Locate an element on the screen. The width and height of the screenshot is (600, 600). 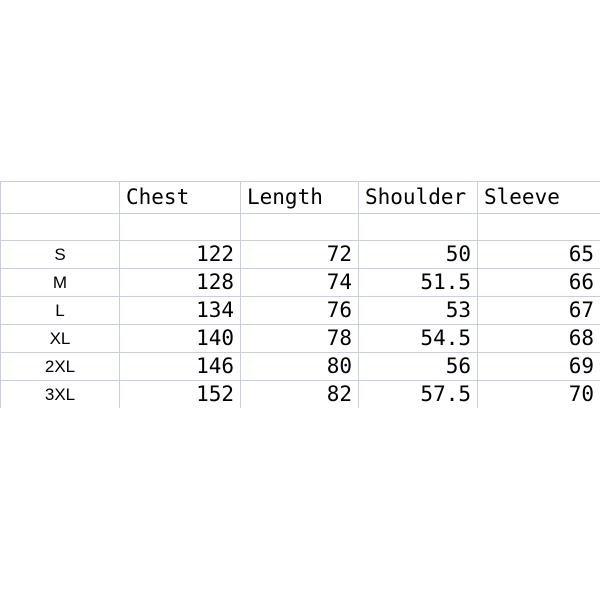
spacer-cell-length is located at coordinates (299, 227).